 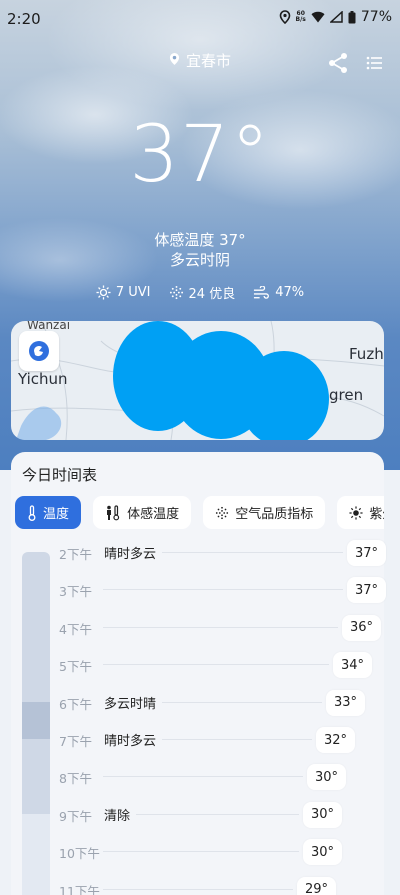 I want to click on air-quality: 24 优良, so click(x=202, y=292).